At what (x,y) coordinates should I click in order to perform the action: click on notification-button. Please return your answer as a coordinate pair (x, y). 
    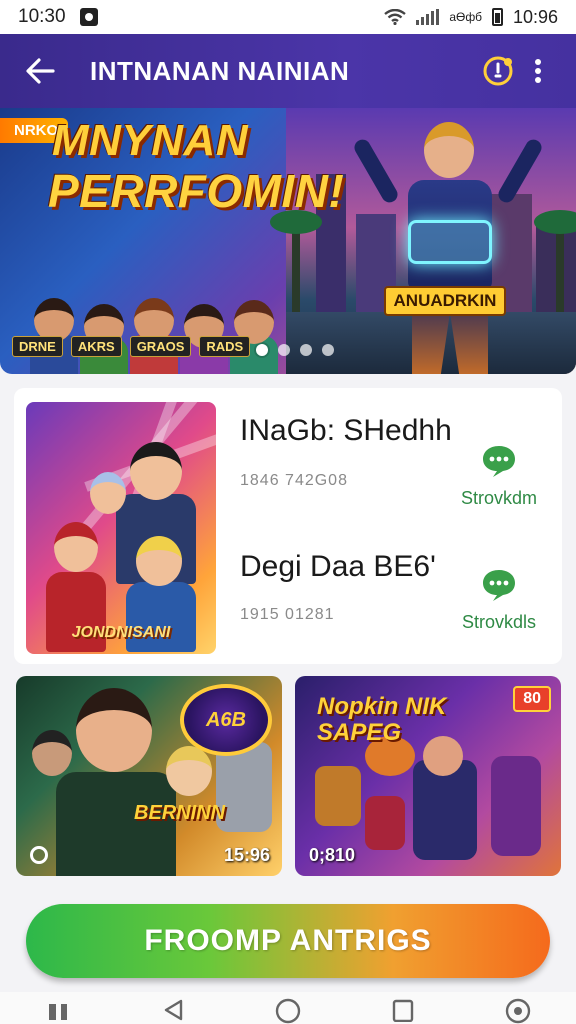
    Looking at the image, I should click on (498, 71).